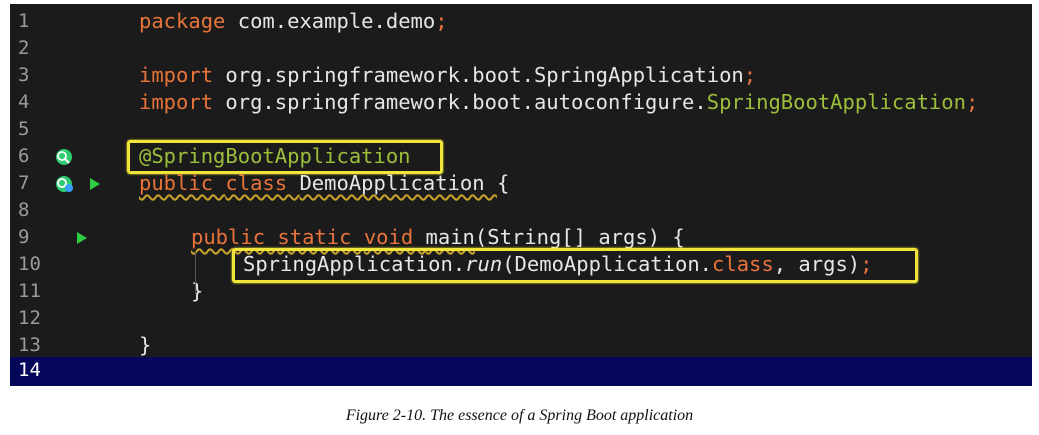  Describe the element at coordinates (336, 21) in the screenshot. I see `code-token: com.example.demo` at that location.